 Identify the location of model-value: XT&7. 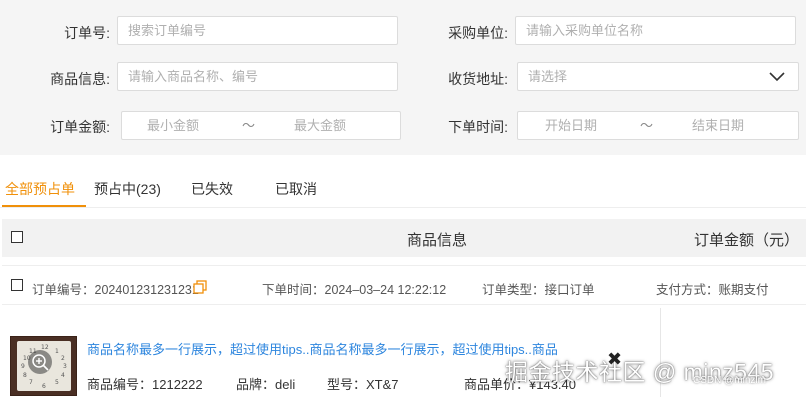
(382, 384).